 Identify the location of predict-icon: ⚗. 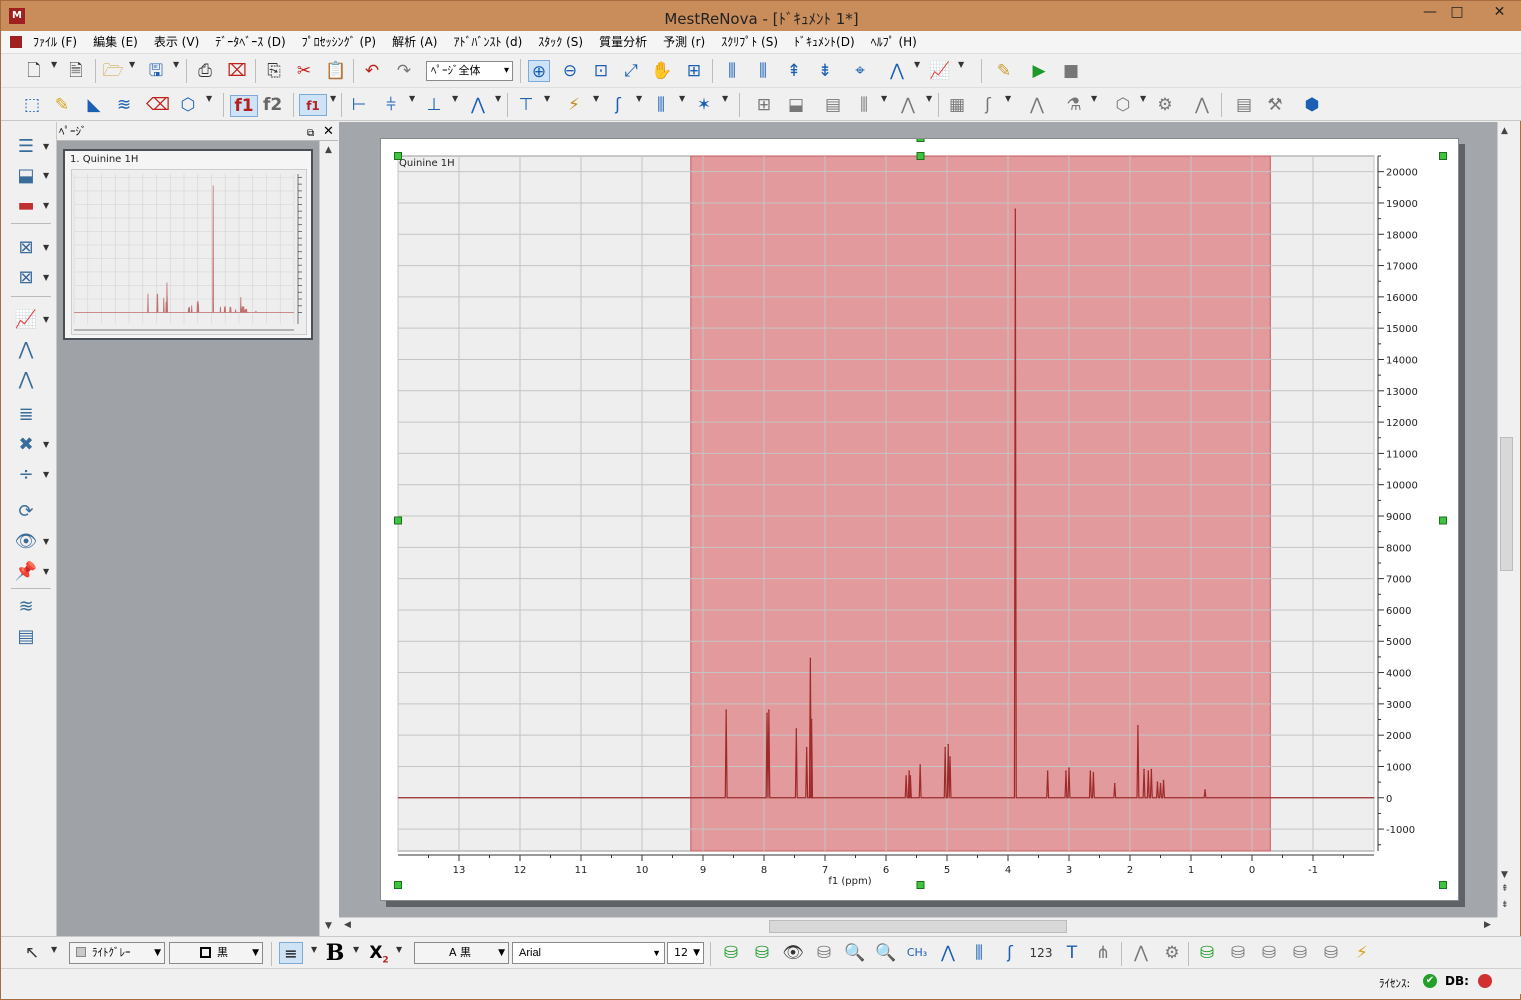
(1074, 105).